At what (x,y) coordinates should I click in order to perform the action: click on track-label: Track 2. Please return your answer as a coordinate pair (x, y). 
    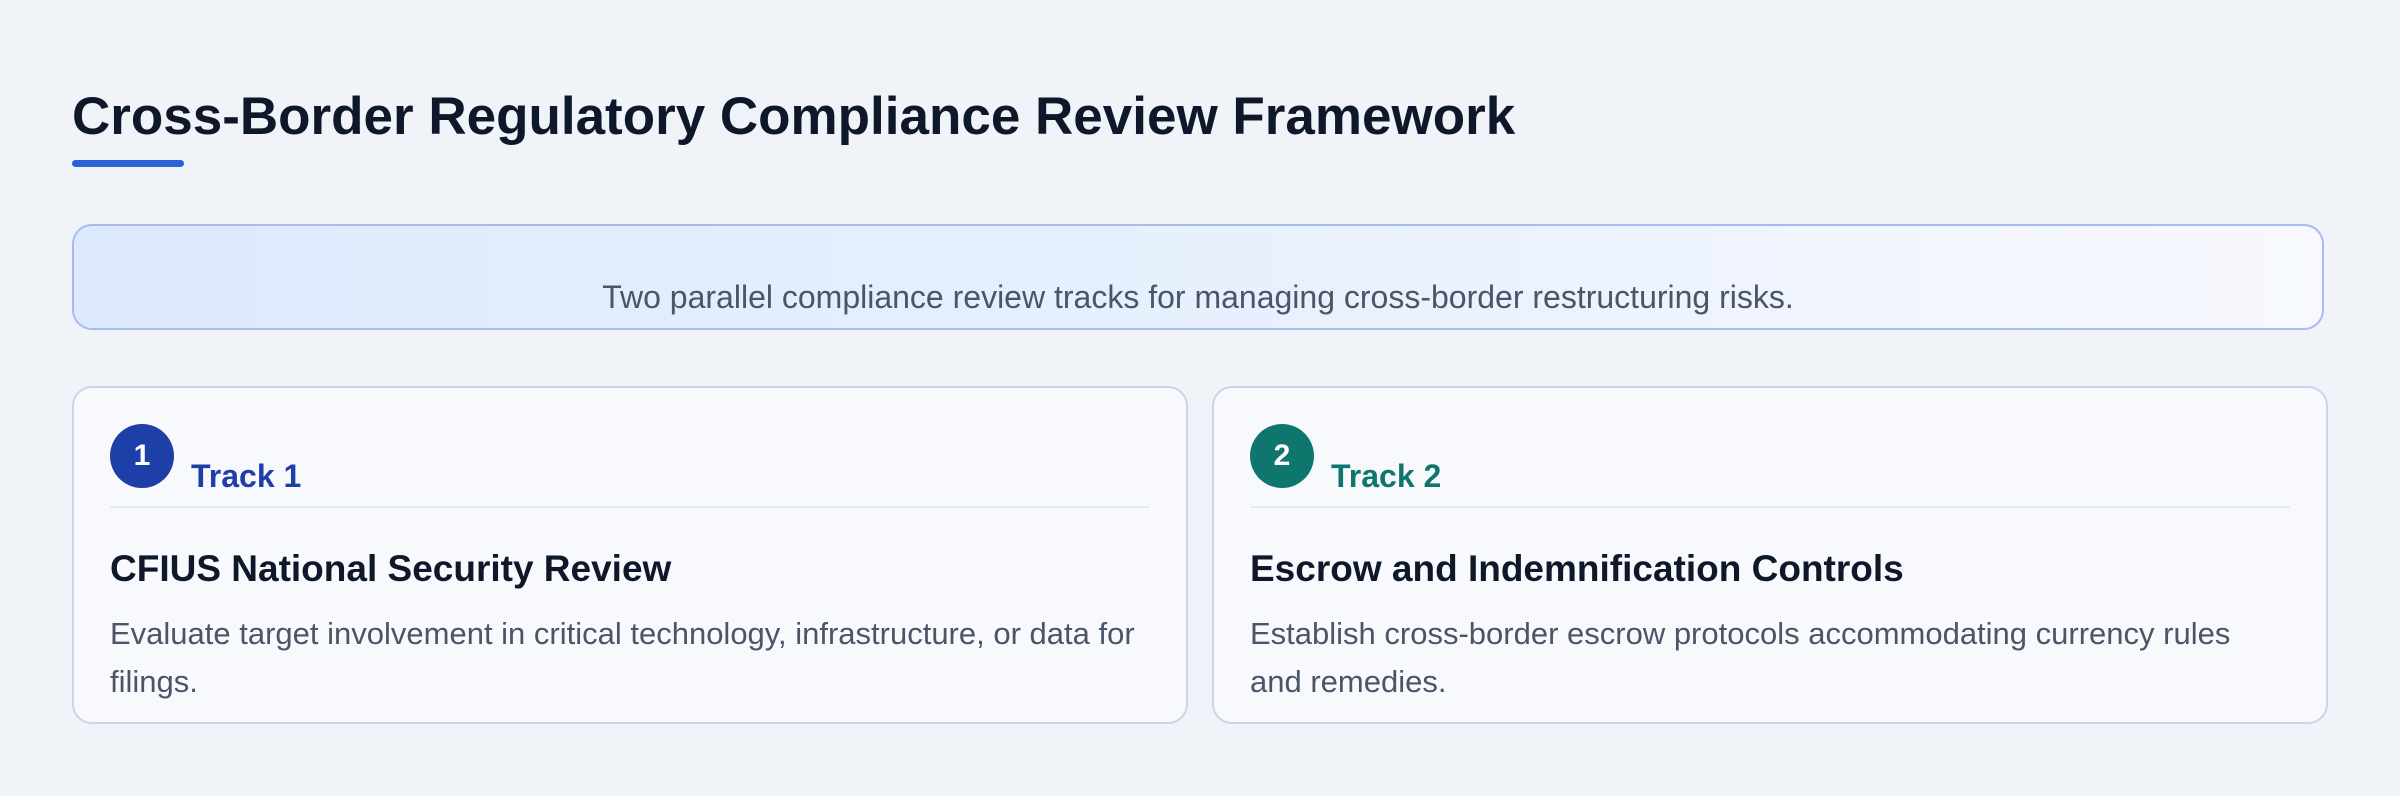
    Looking at the image, I should click on (1386, 476).